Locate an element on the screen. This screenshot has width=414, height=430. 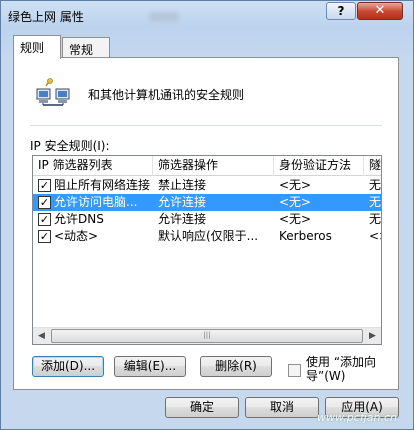
panel-description: 和其他计算机通讯的安全规则 is located at coordinates (166, 95).